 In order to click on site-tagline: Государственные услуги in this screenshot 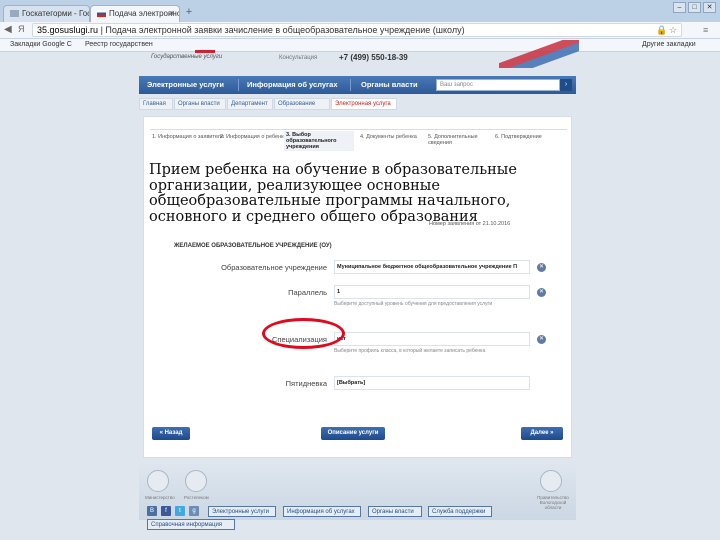, I will do `click(187, 57)`.